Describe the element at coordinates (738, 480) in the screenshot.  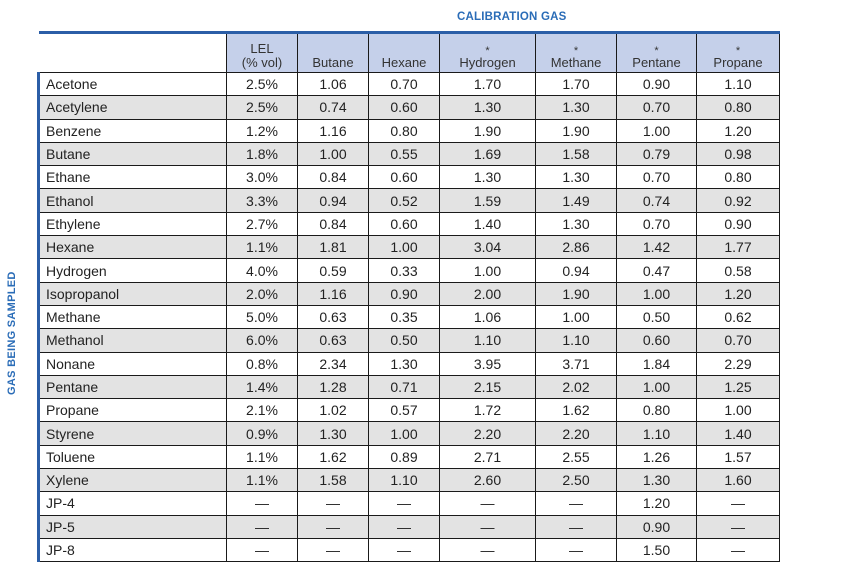
I see `factor-cell: 1.60` at that location.